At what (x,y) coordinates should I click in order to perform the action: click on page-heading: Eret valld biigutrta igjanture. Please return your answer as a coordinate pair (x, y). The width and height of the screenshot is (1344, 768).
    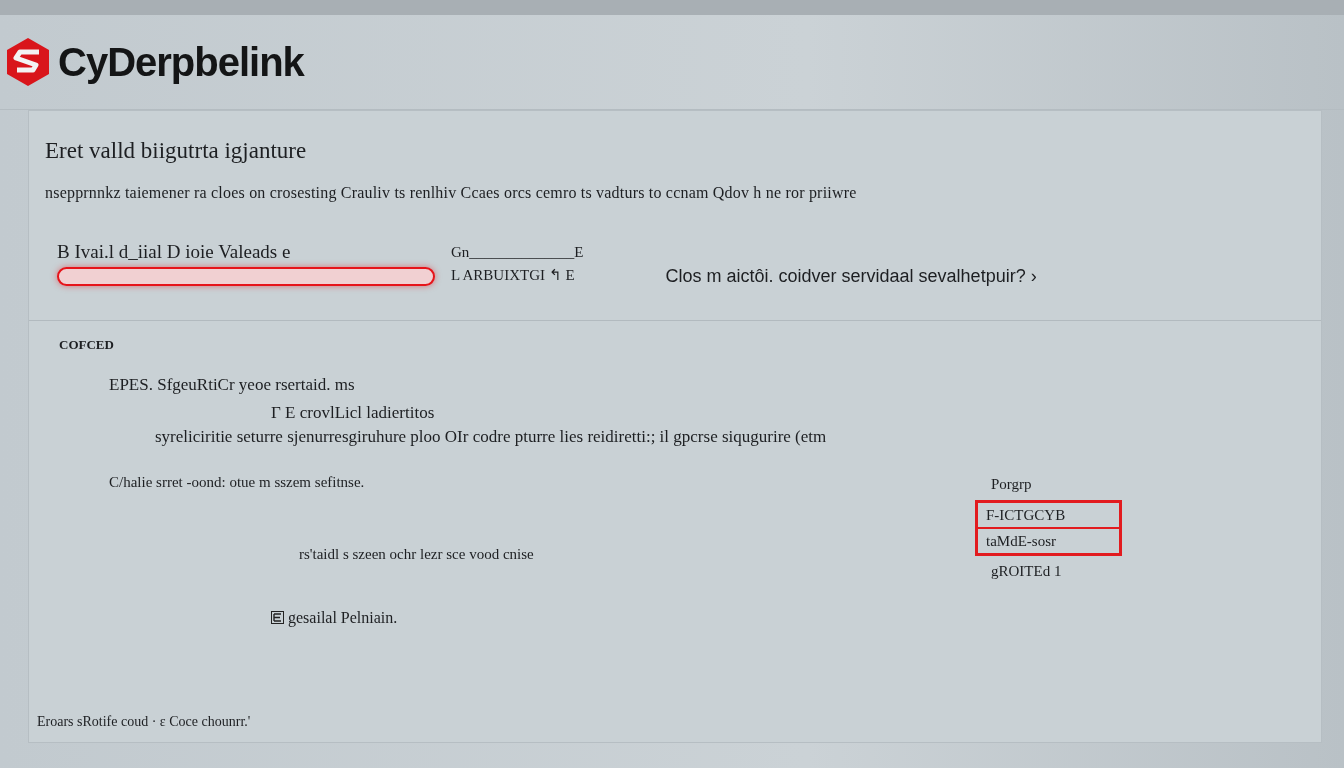
    Looking at the image, I should click on (176, 151).